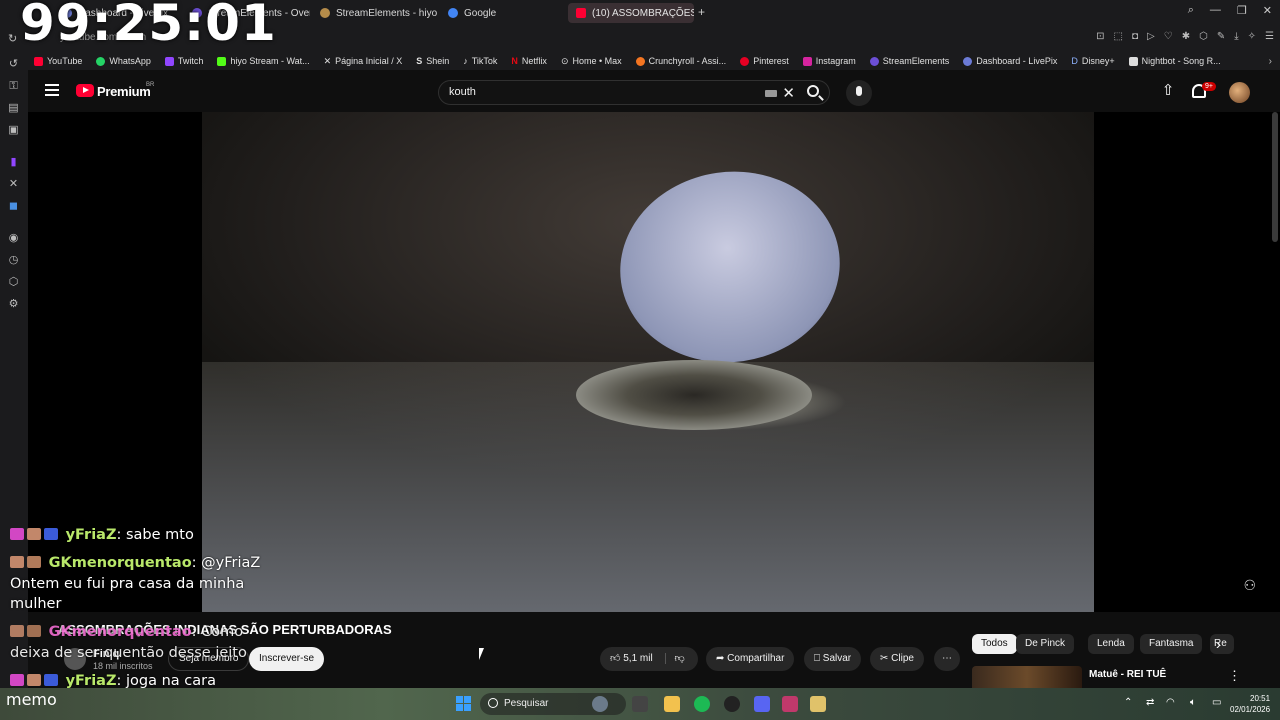  Describe the element at coordinates (597, 61) in the screenshot. I see `bookmark-label: Home • Max` at that location.